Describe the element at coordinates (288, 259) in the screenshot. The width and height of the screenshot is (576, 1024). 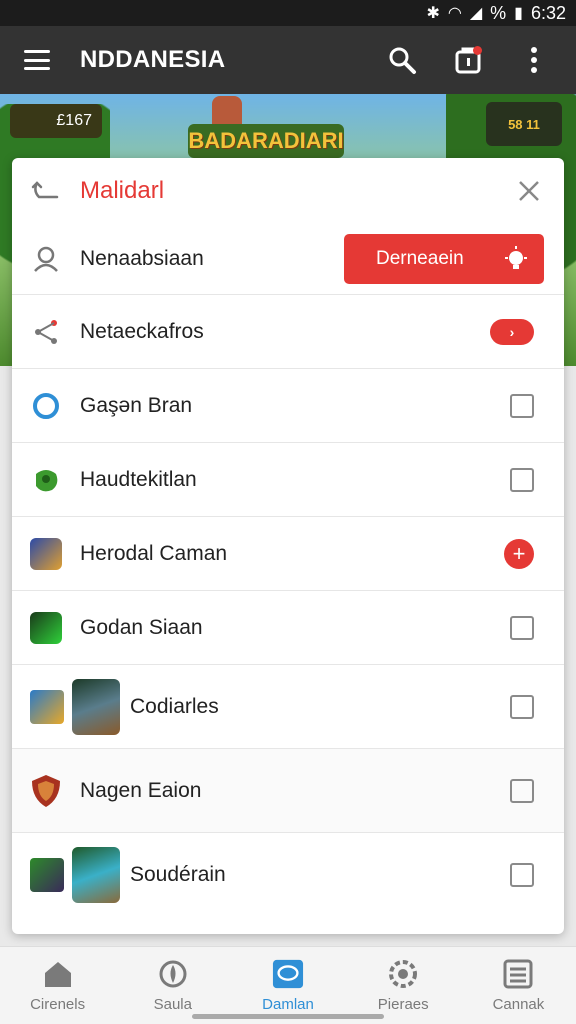
I see `list-item: Nenaabsiaan Derneaein` at that location.